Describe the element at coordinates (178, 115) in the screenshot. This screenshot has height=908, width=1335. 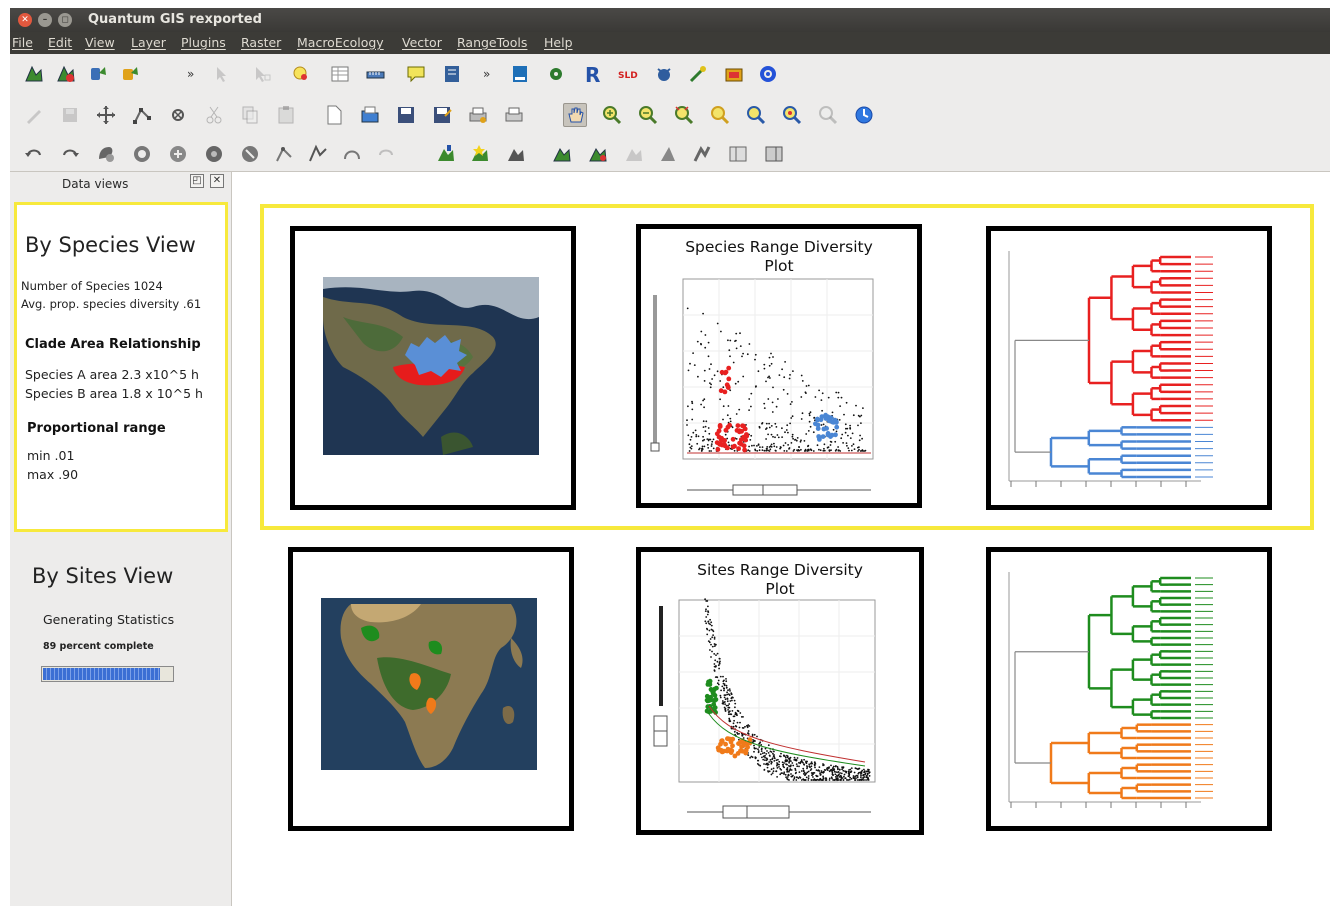
I see `delete-selected-icon` at that location.